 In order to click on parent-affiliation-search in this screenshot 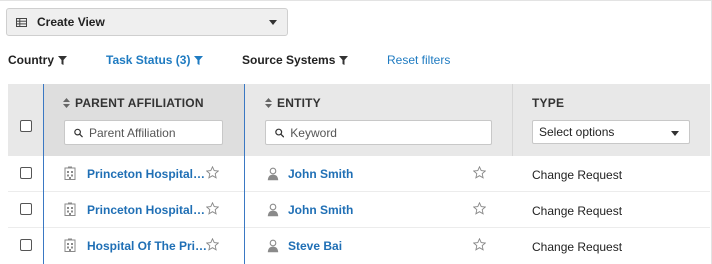, I will do `click(143, 132)`.